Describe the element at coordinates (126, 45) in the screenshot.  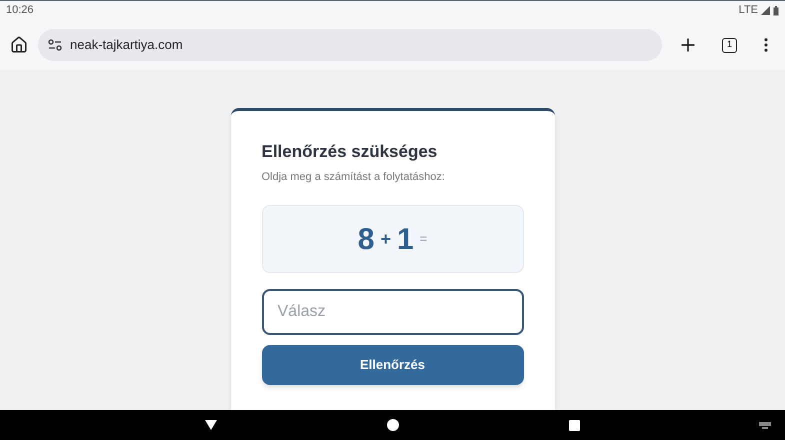
I see `url-text: neak-tajkartiya.com` at that location.